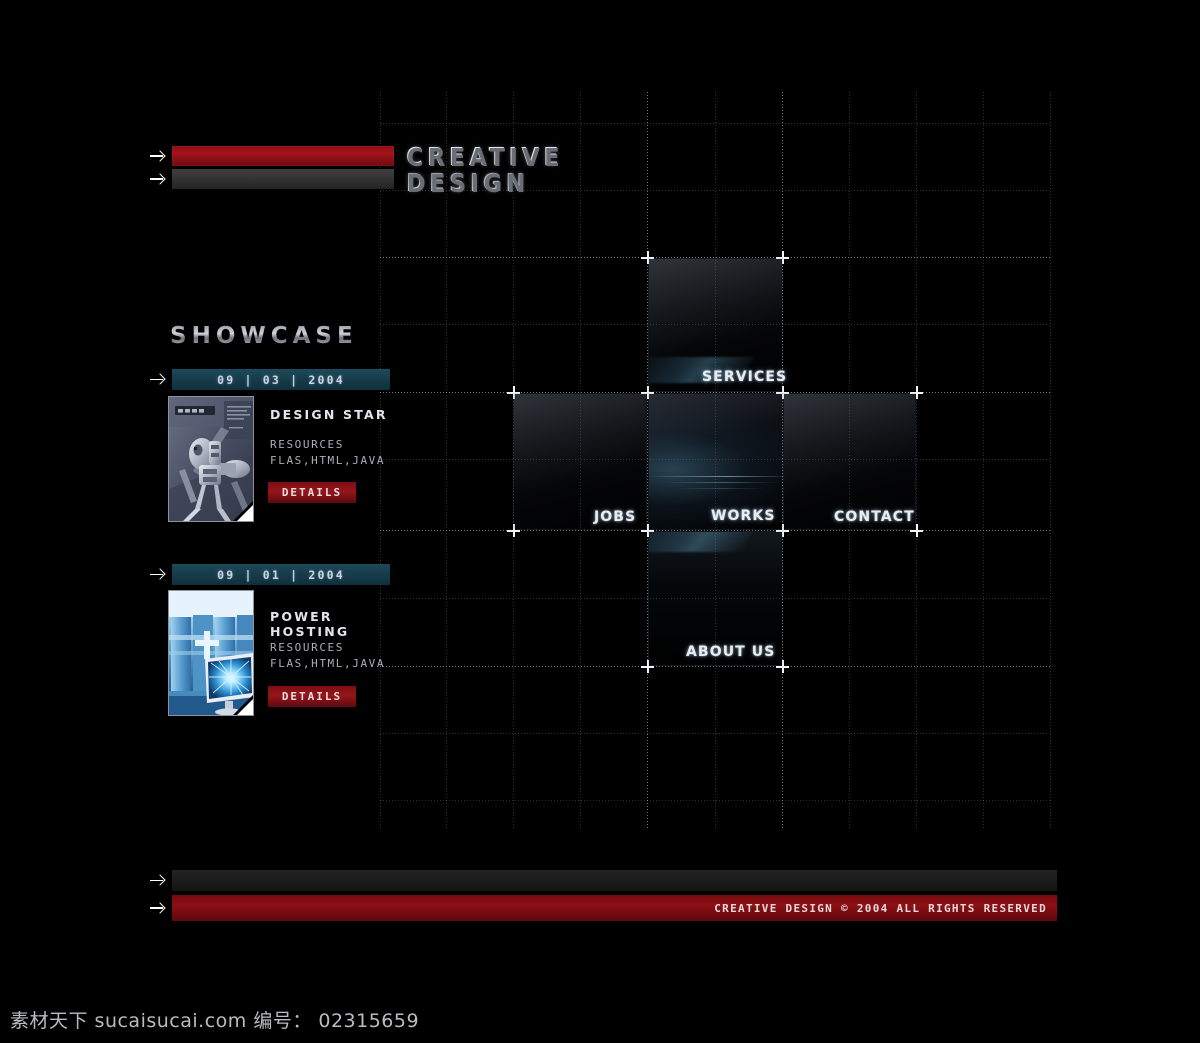 The height and width of the screenshot is (1043, 1200). I want to click on logo-bar-red, so click(283, 156).